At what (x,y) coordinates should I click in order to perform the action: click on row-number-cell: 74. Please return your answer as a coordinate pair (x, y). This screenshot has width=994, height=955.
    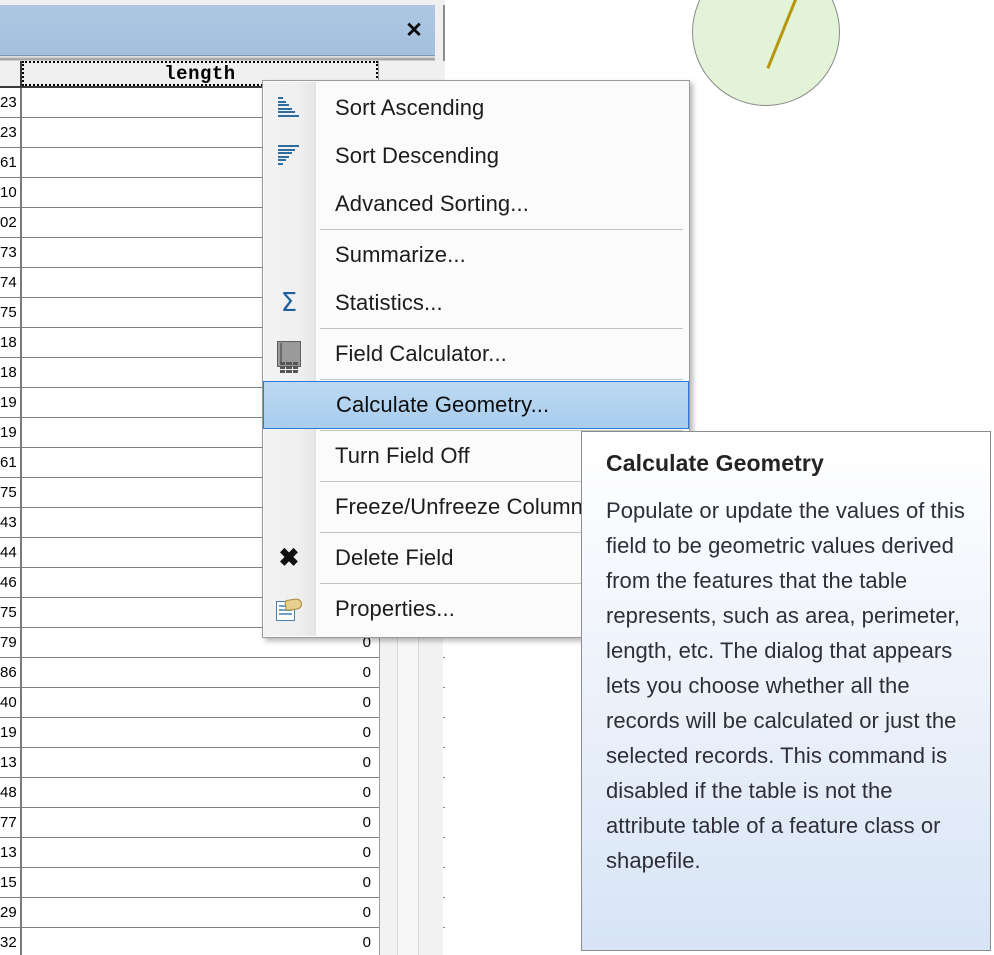
    Looking at the image, I should click on (11, 282).